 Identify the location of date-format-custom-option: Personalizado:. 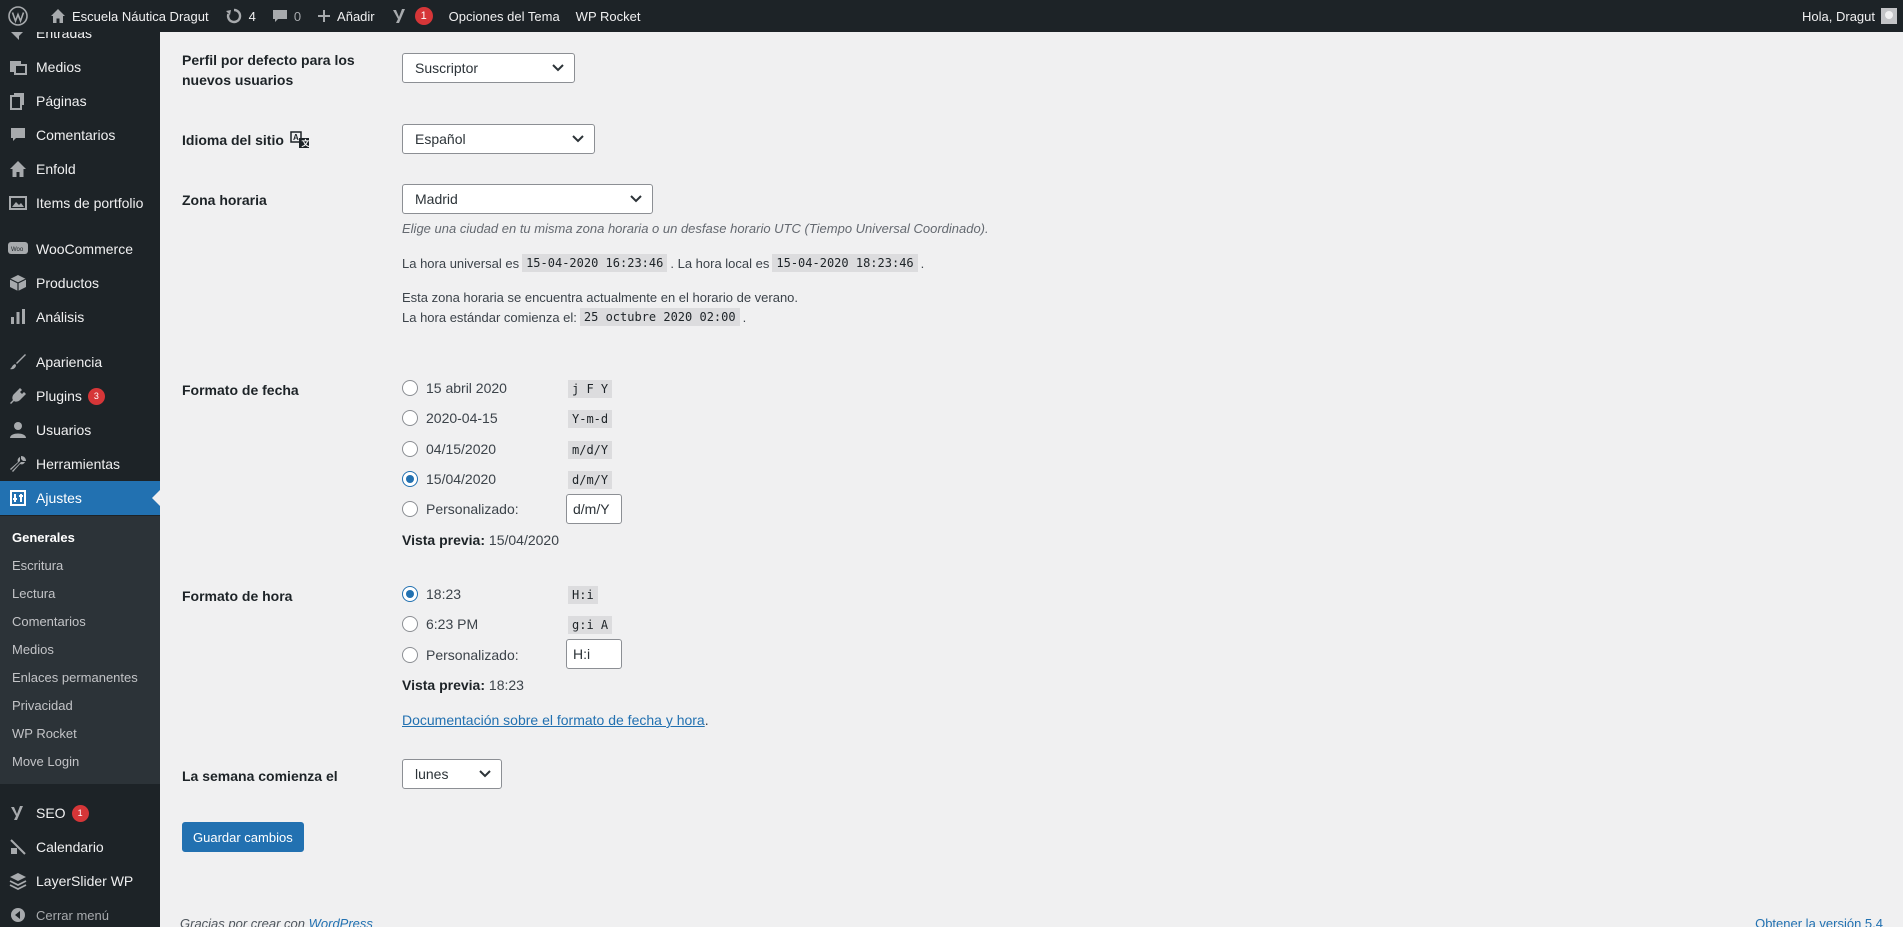
(460, 509).